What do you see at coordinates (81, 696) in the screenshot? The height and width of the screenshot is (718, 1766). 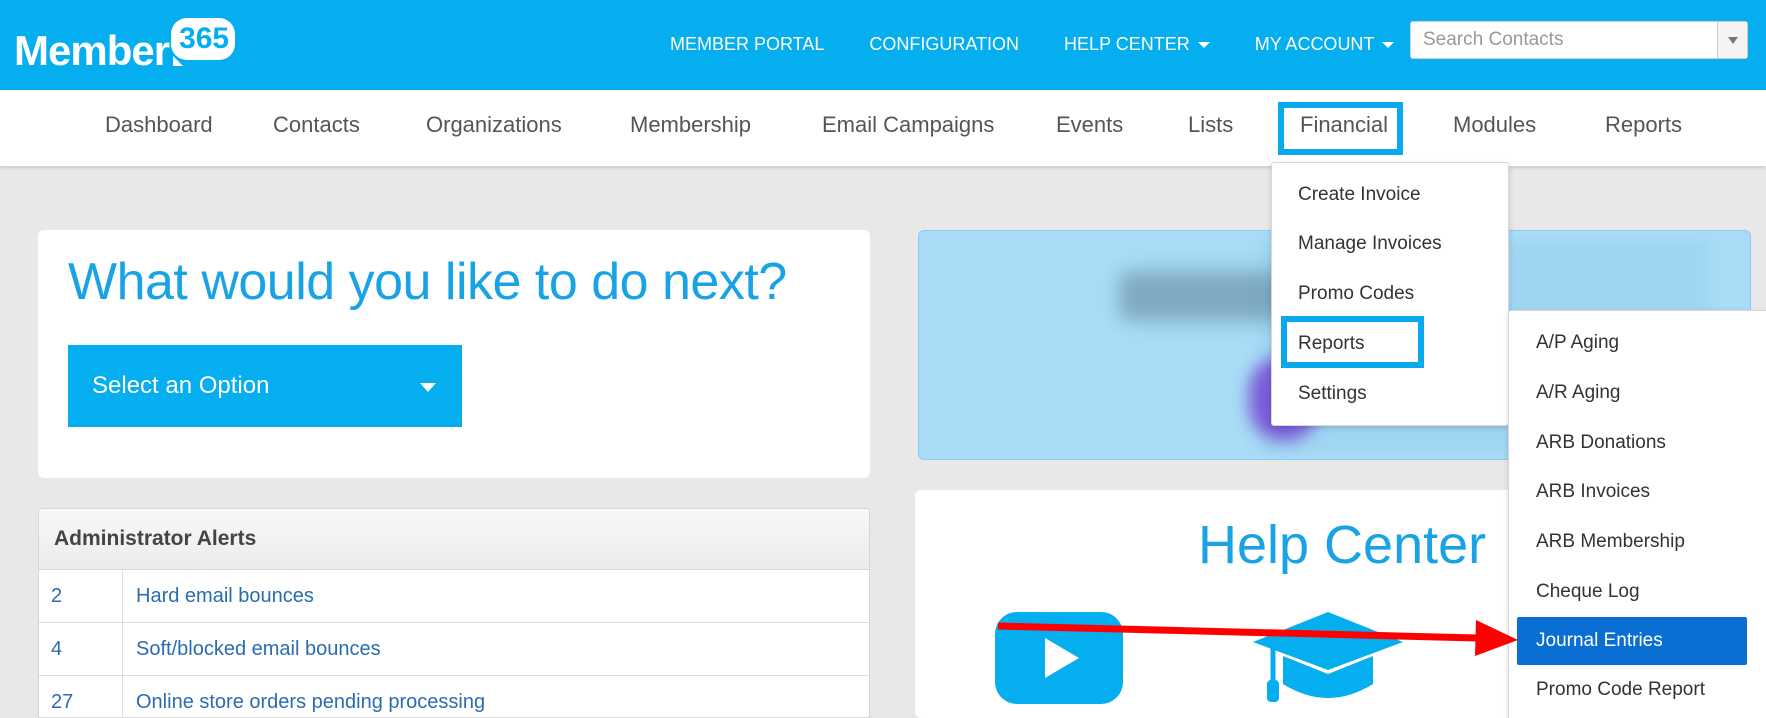 I see `alert-count: 27` at bounding box center [81, 696].